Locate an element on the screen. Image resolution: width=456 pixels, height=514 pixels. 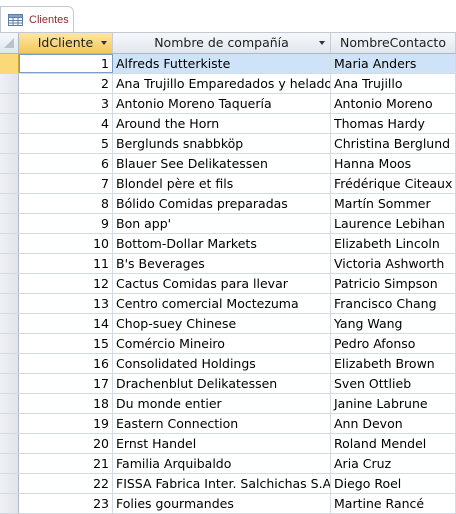
cell-contact-name: Sven Ottlieb is located at coordinates (393, 383).